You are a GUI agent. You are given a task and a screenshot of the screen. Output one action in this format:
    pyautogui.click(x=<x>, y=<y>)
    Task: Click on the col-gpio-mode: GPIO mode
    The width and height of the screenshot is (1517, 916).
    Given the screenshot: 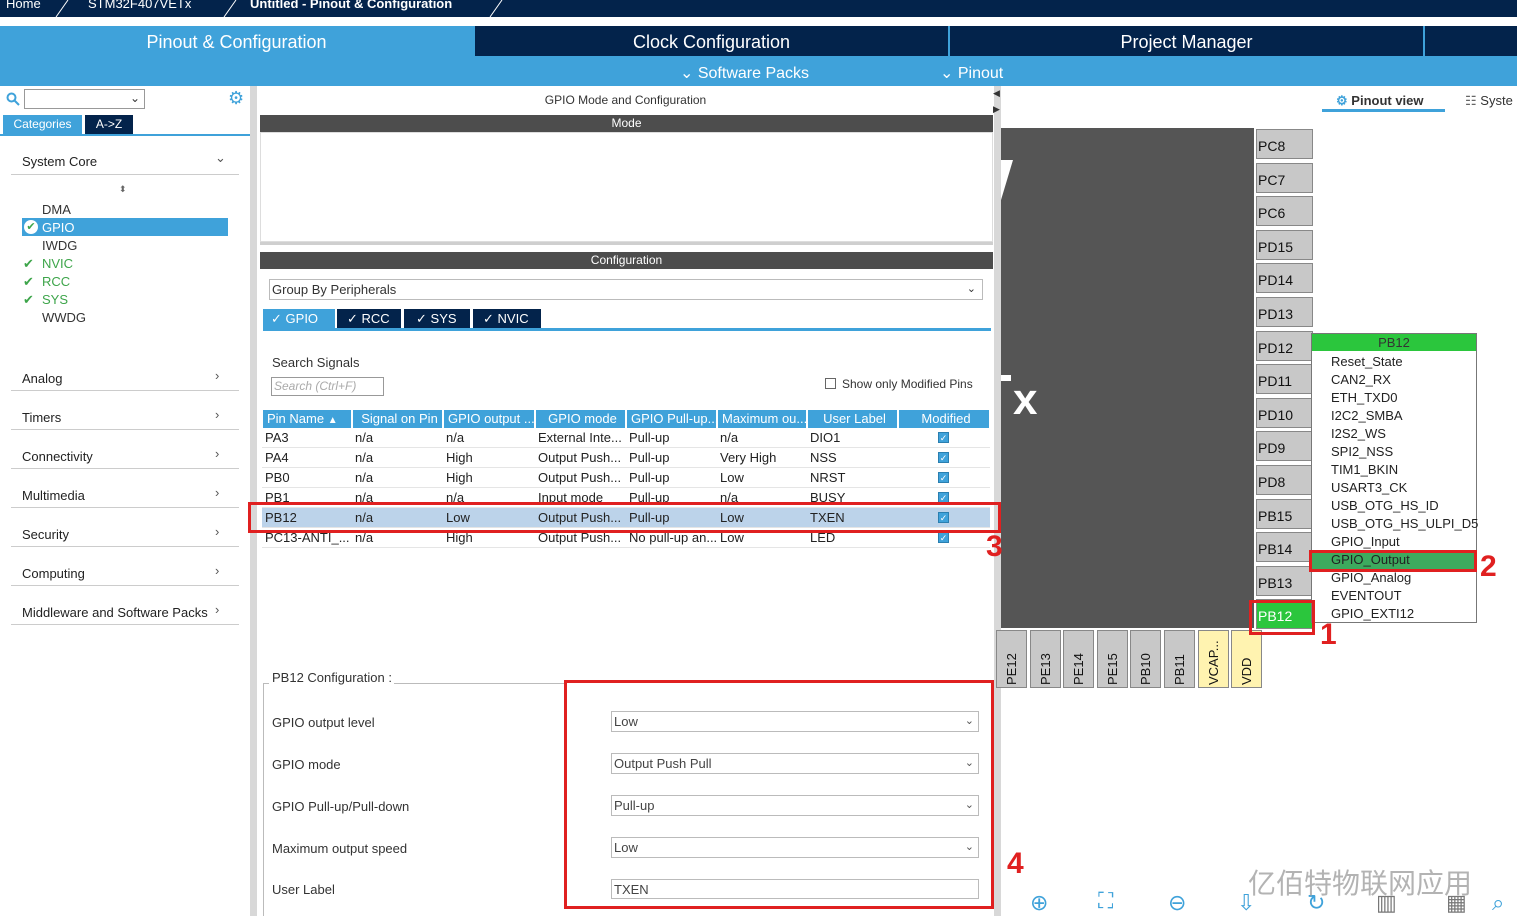 What is the action you would take?
    pyautogui.click(x=580, y=419)
    